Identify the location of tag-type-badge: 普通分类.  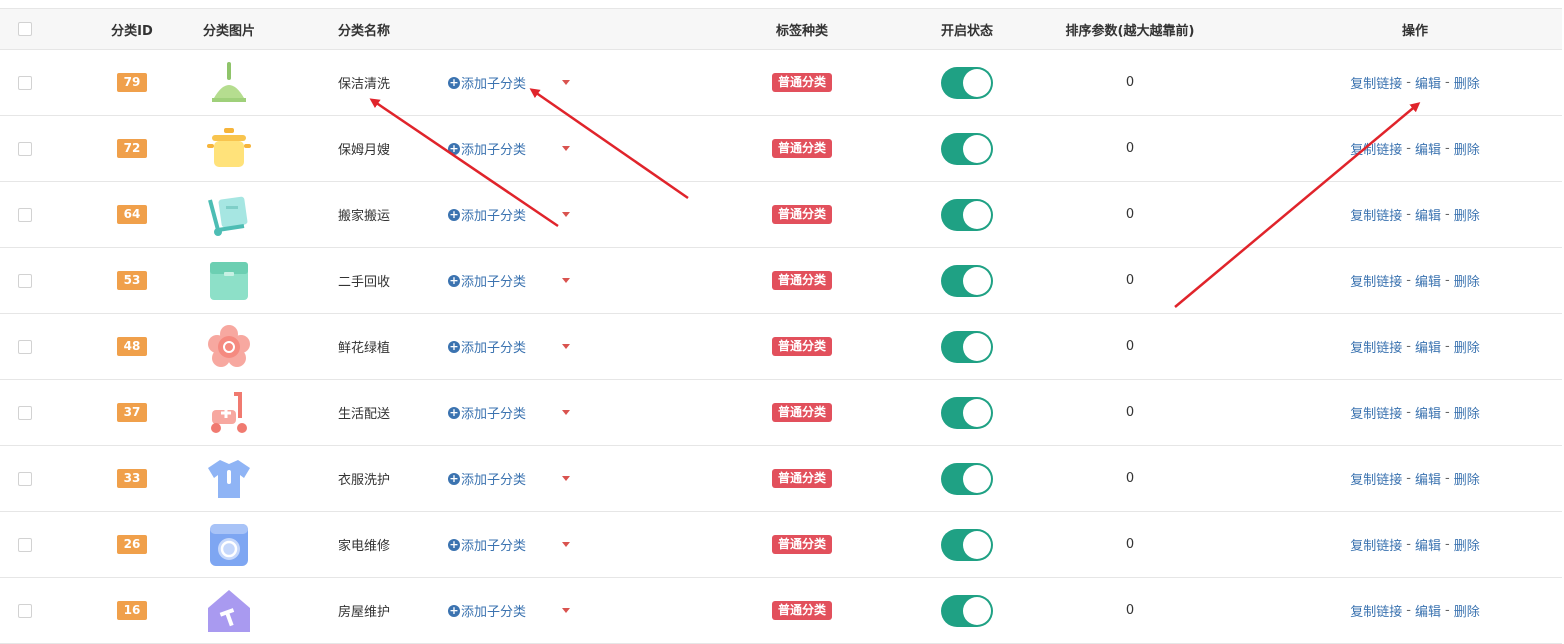
(801, 478).